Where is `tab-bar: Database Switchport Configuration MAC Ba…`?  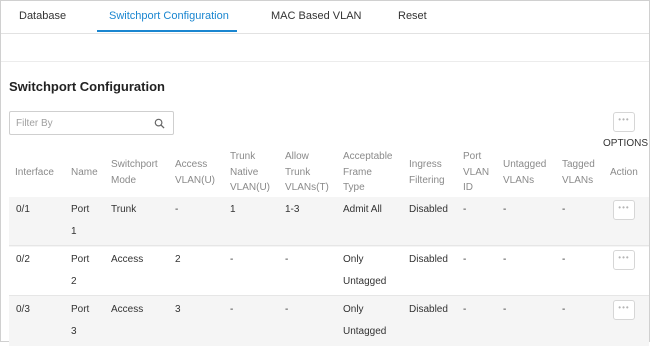 tab-bar: Database Switchport Configuration MAC Ba… is located at coordinates (325, 17).